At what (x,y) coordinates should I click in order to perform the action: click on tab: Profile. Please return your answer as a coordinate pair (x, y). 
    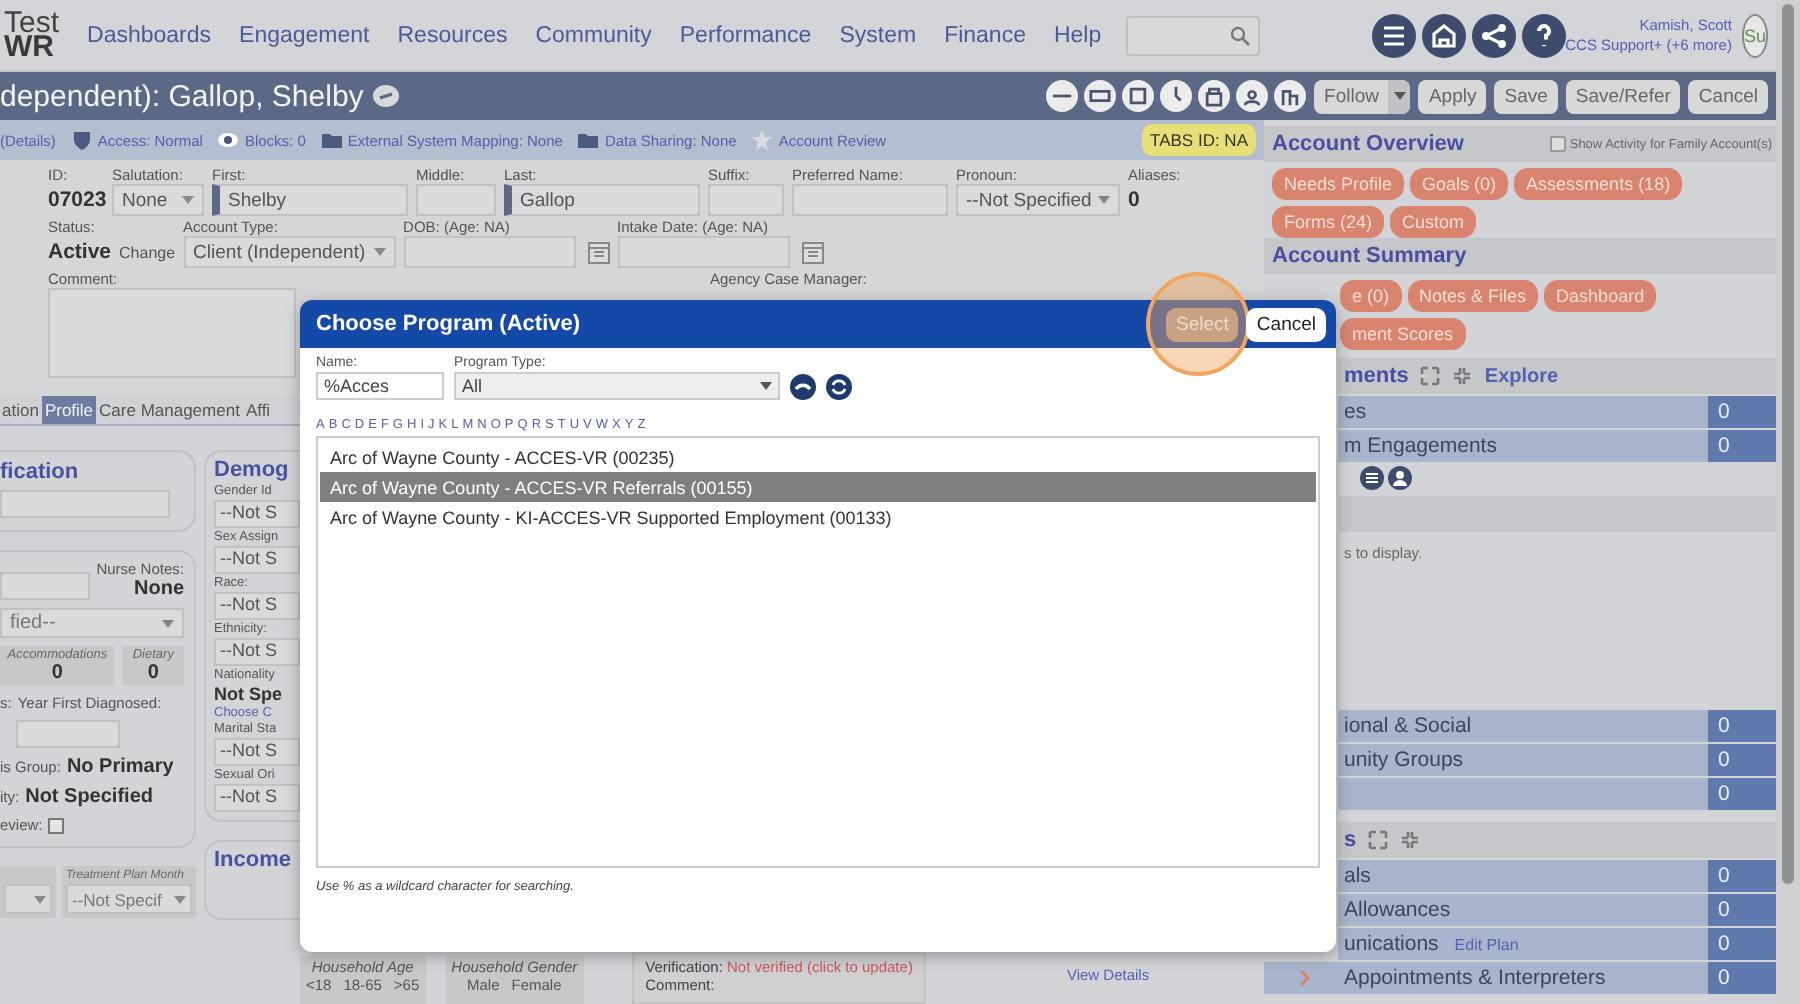
    Looking at the image, I should click on (69, 410).